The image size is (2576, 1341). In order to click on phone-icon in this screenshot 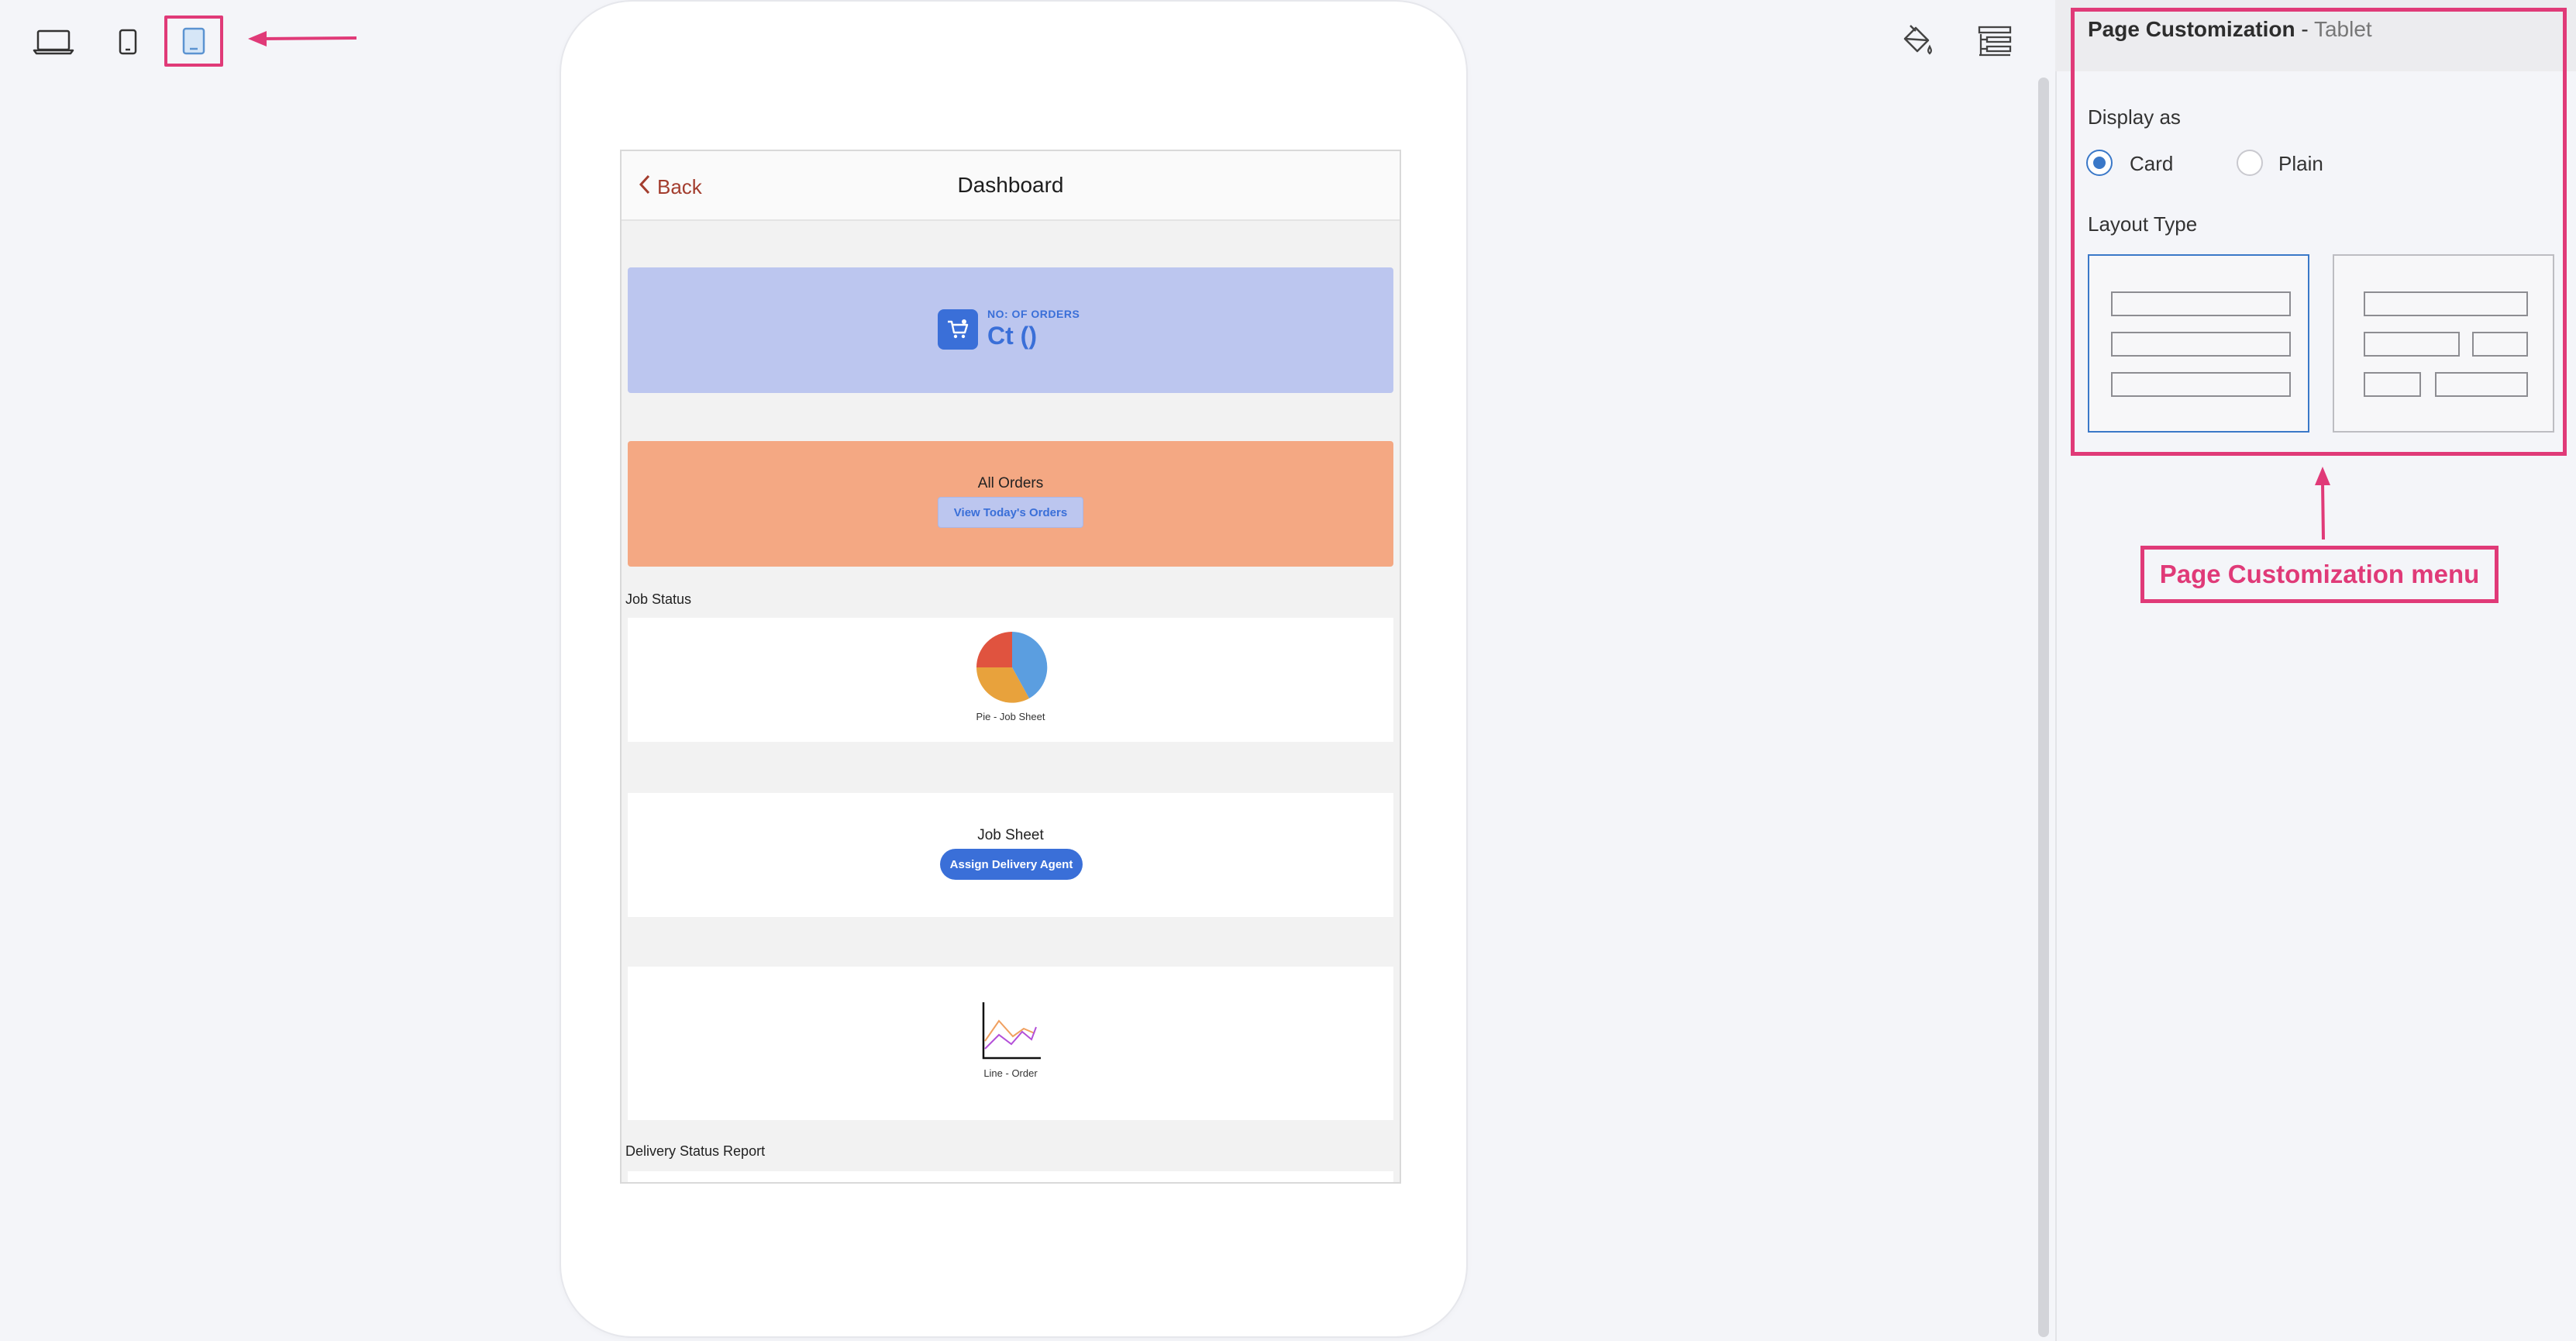, I will do `click(128, 42)`.